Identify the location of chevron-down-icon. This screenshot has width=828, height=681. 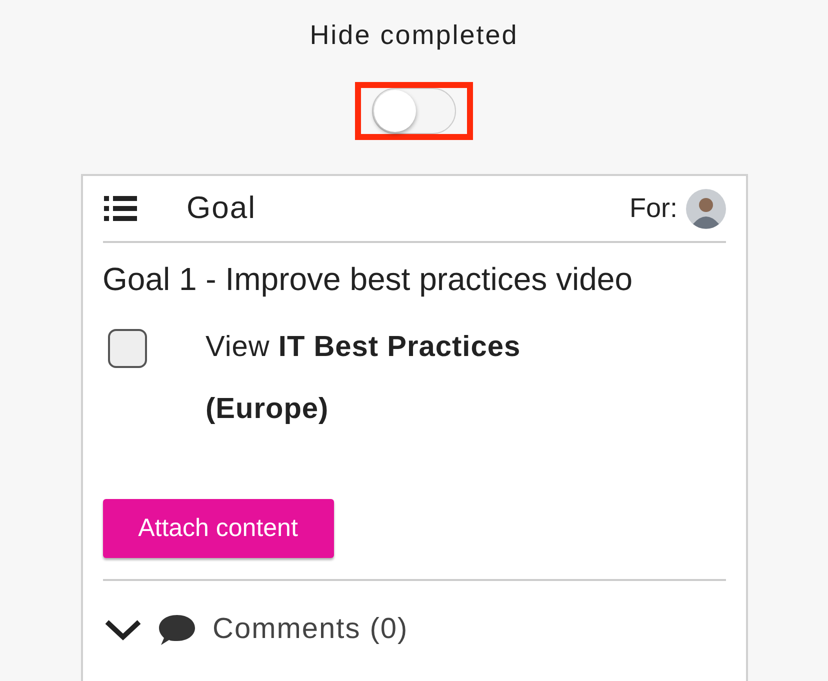
(122, 630).